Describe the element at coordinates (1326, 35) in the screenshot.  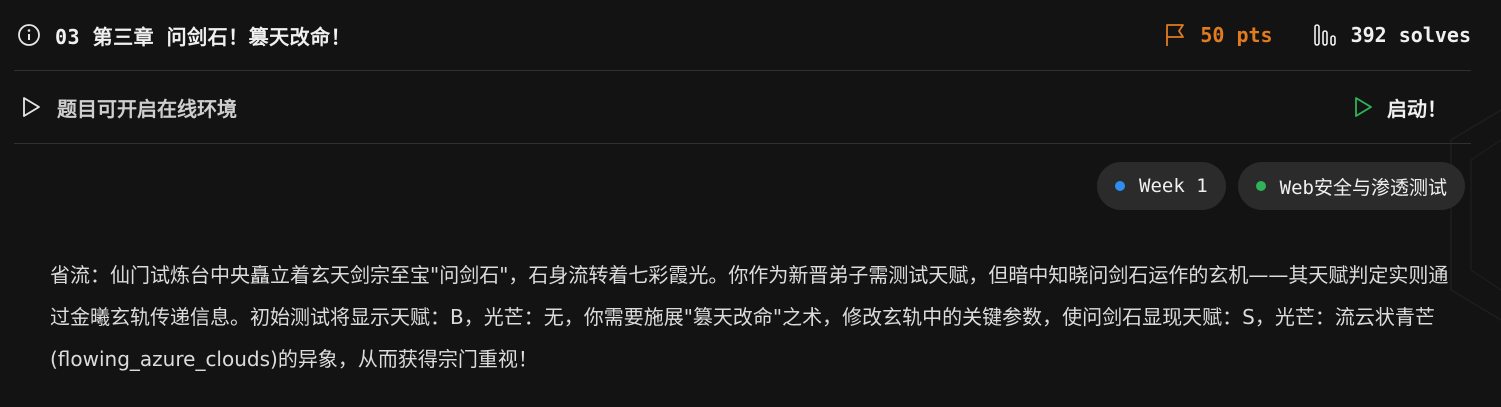
I see `bar-chart-icon` at that location.